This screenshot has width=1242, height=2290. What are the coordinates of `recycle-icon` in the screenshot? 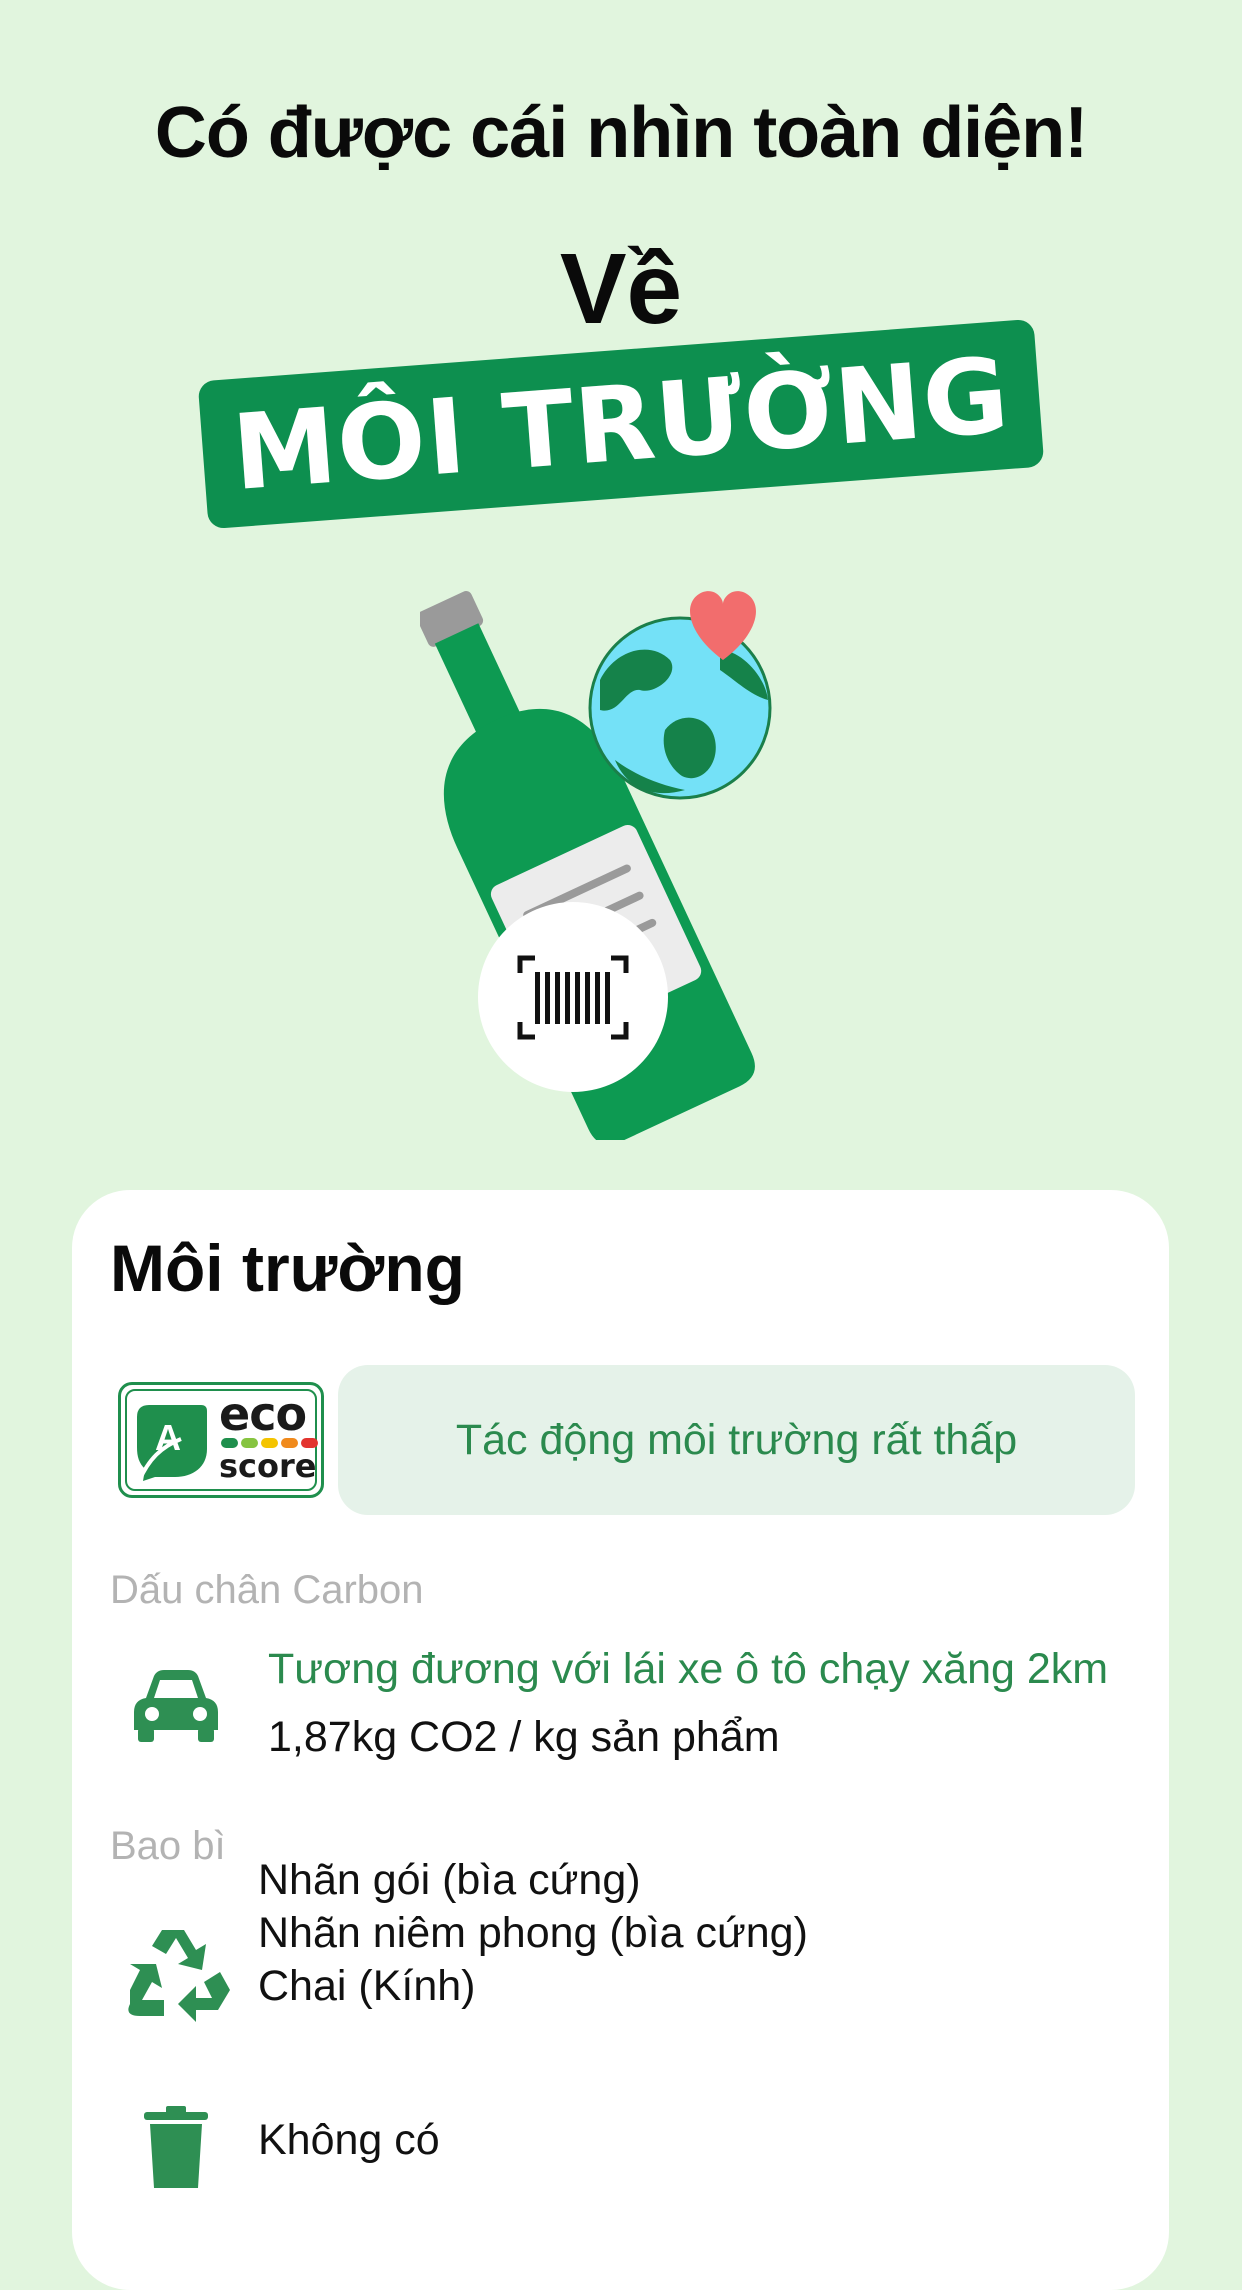 It's located at (179, 1976).